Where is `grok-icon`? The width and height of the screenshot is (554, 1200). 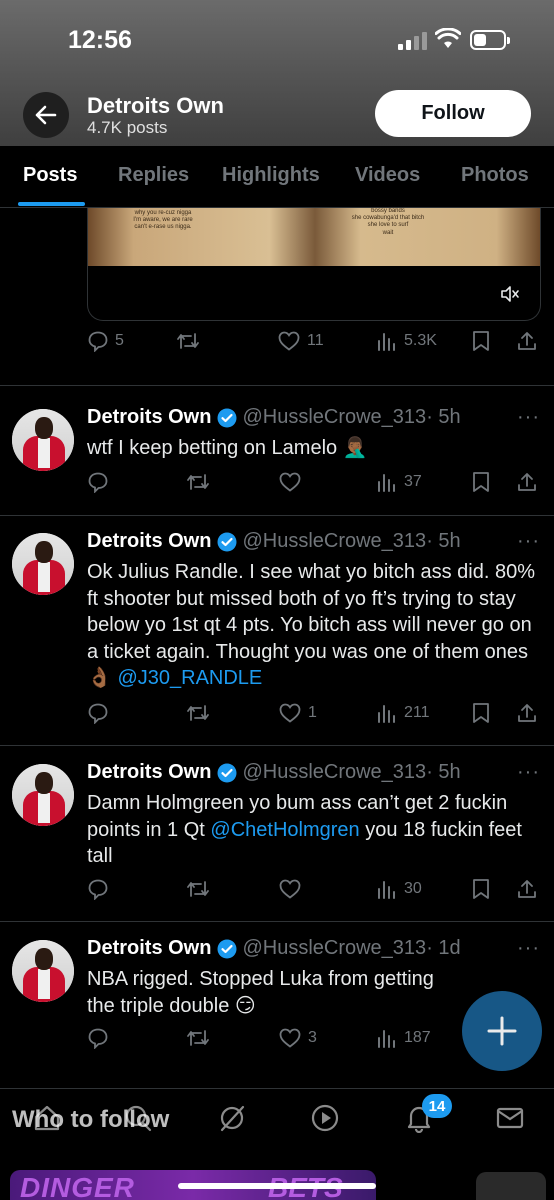 grok-icon is located at coordinates (232, 1118).